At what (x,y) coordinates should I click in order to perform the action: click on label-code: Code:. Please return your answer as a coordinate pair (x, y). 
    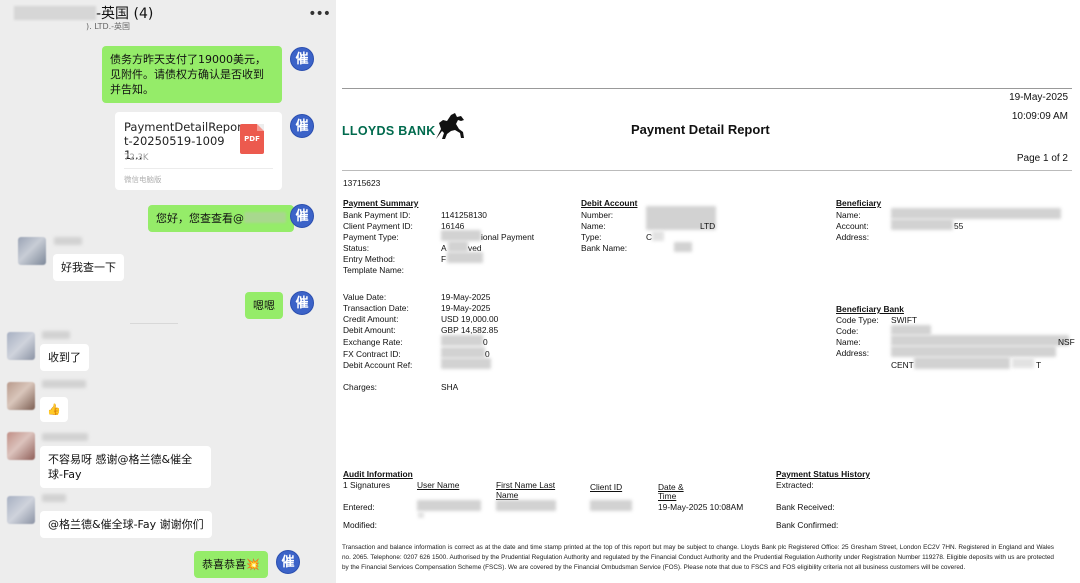
    Looking at the image, I should click on (847, 331).